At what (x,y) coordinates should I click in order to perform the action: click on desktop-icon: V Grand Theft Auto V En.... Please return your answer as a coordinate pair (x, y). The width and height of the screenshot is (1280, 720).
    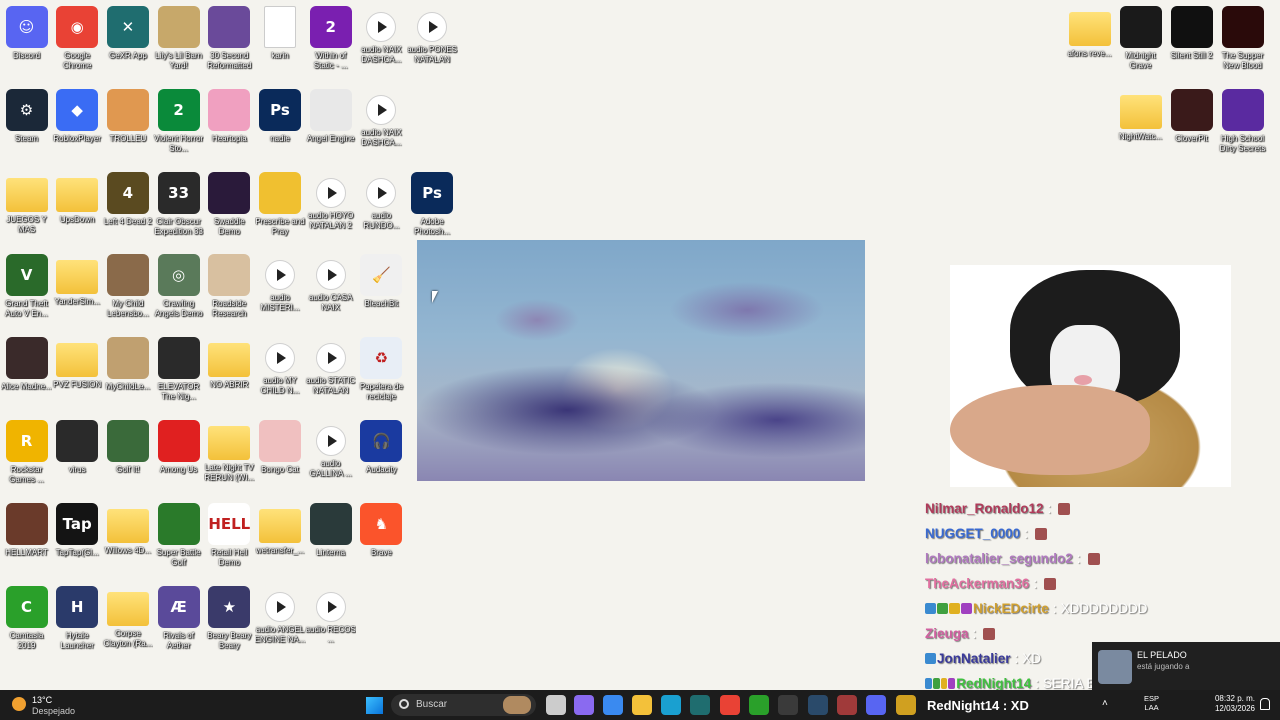
    Looking at the image, I should click on (26, 290).